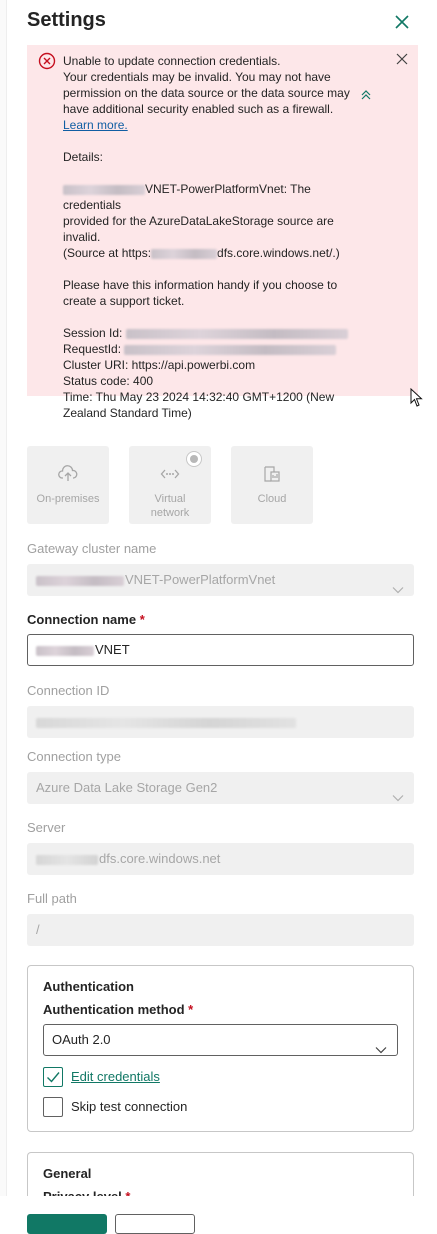 The height and width of the screenshot is (1234, 437). What do you see at coordinates (220, 1040) in the screenshot?
I see `authentication-method-dropdown: OAuth 2.0` at bounding box center [220, 1040].